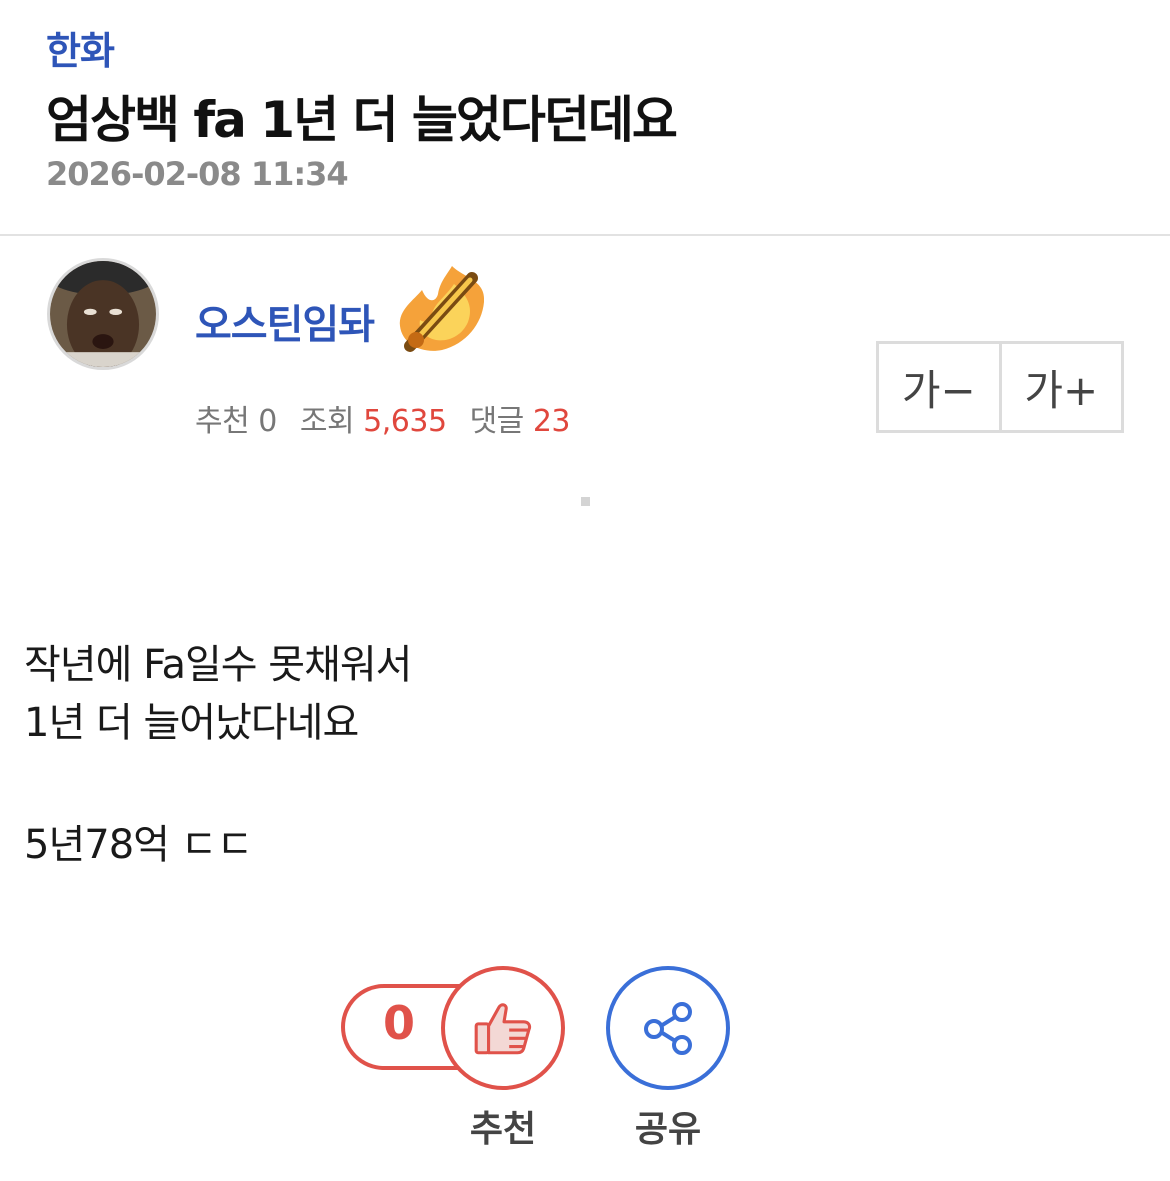  Describe the element at coordinates (939, 387) in the screenshot. I see `font-decrease-button: 가−` at that location.